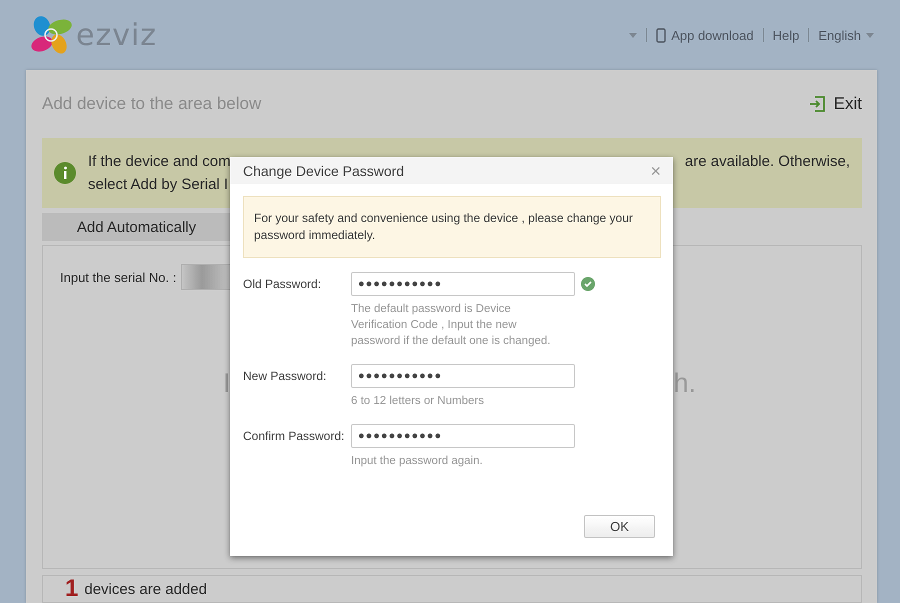 The image size is (900, 603). Describe the element at coordinates (451, 325) in the screenshot. I see `field-hint: The default password is Device Verification Code , Input the new password if the default one is changed.` at that location.